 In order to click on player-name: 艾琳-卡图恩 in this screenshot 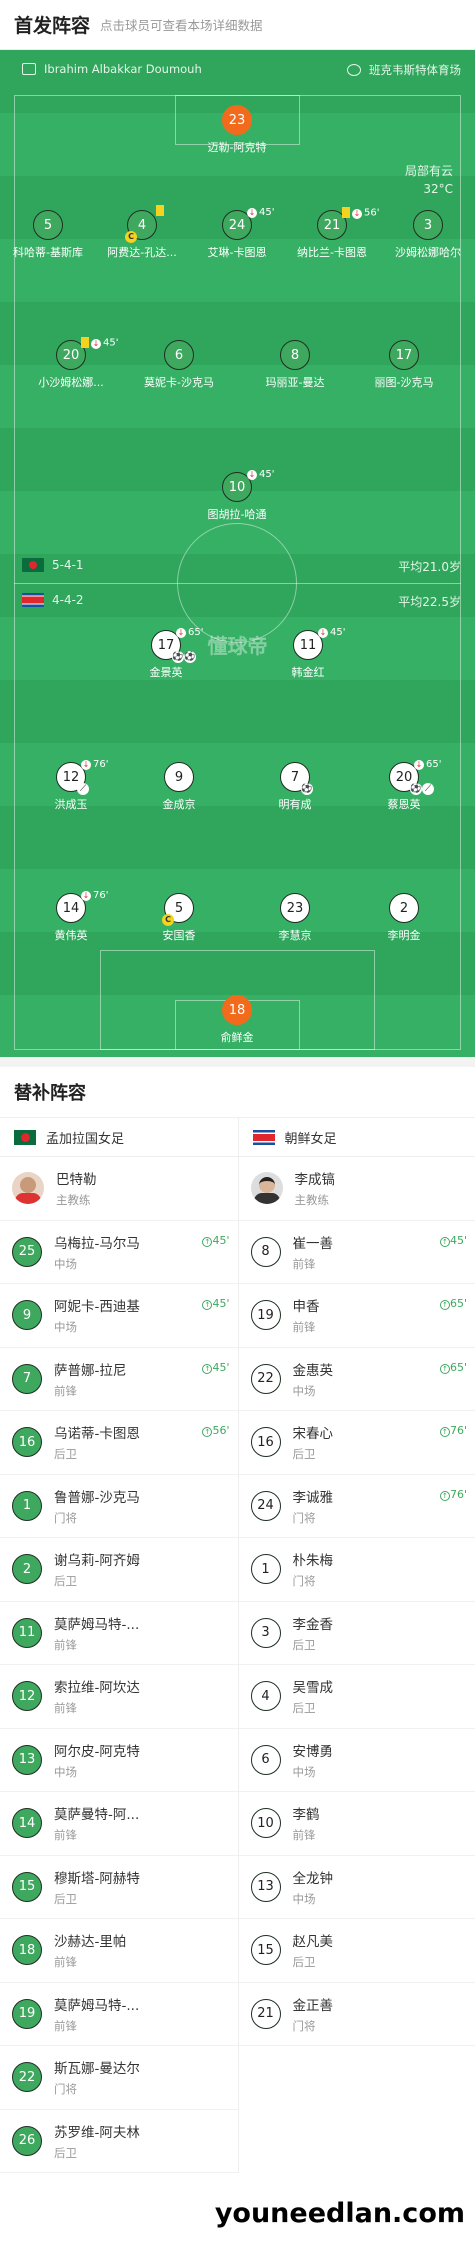, I will do `click(237, 252)`.